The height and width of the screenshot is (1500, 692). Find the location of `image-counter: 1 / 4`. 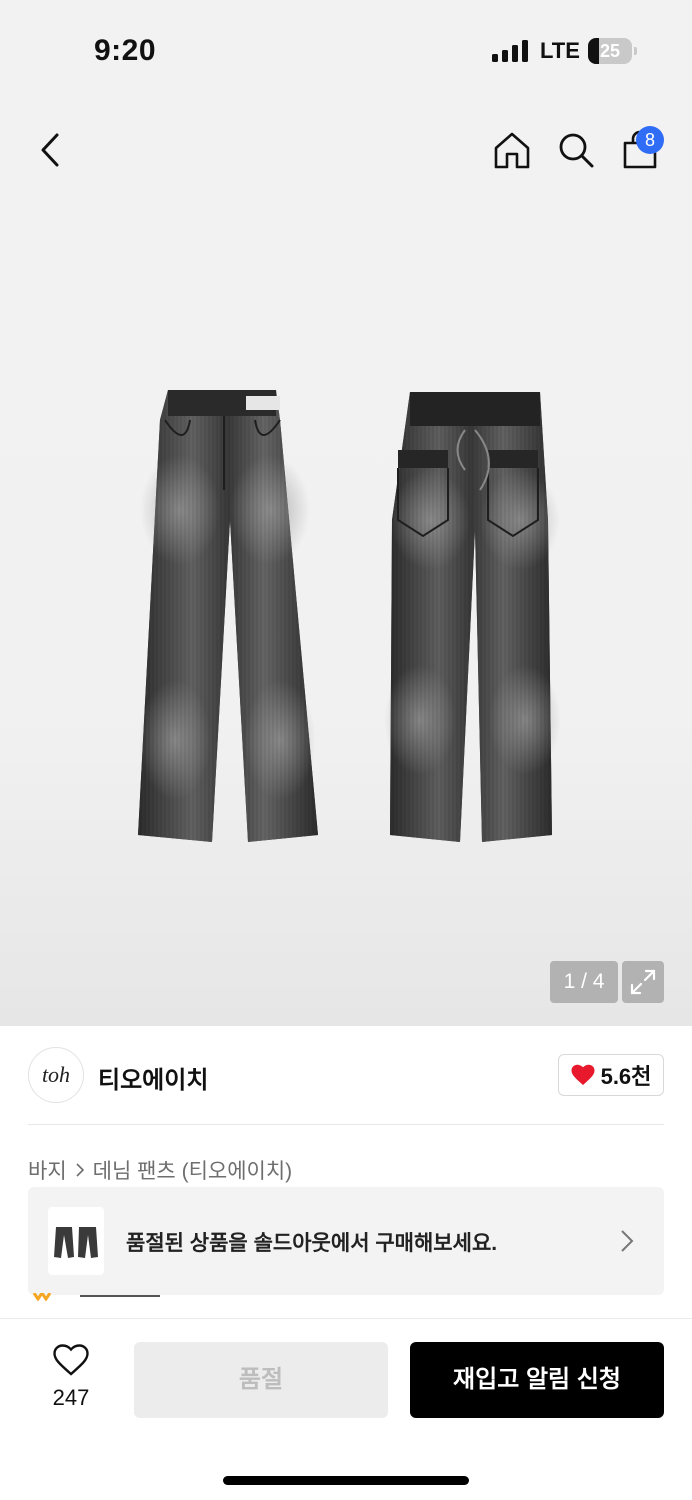

image-counter: 1 / 4 is located at coordinates (584, 982).